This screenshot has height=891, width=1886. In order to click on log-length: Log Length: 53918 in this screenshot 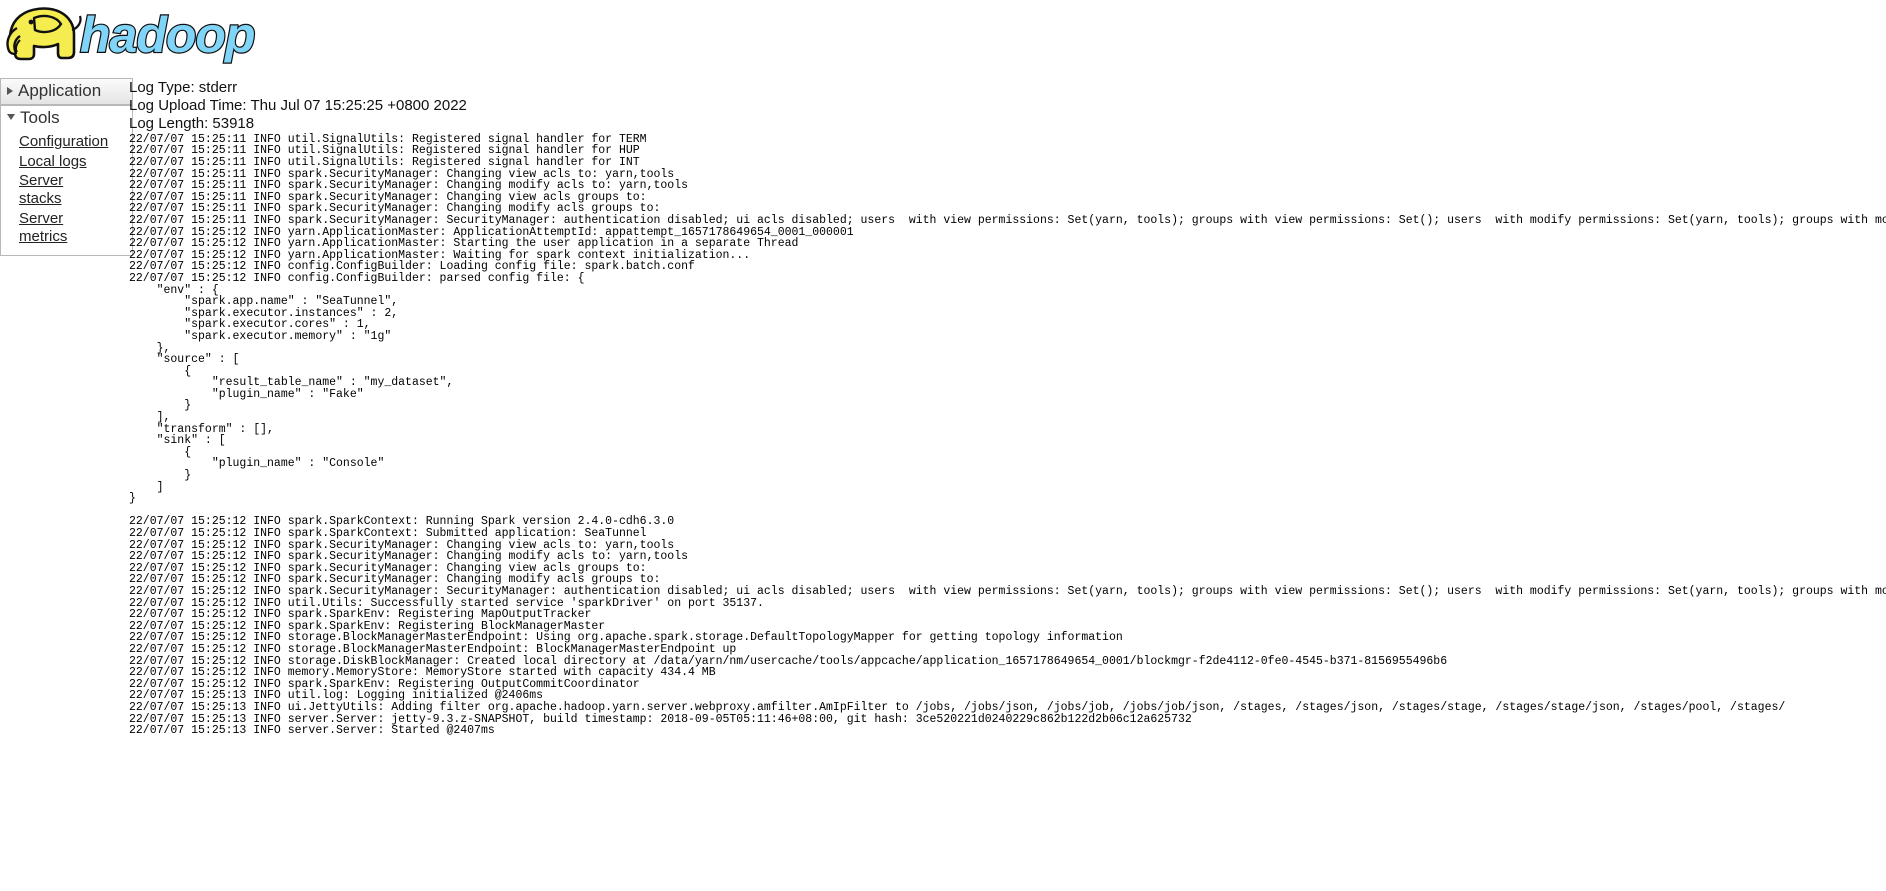, I will do `click(192, 123)`.